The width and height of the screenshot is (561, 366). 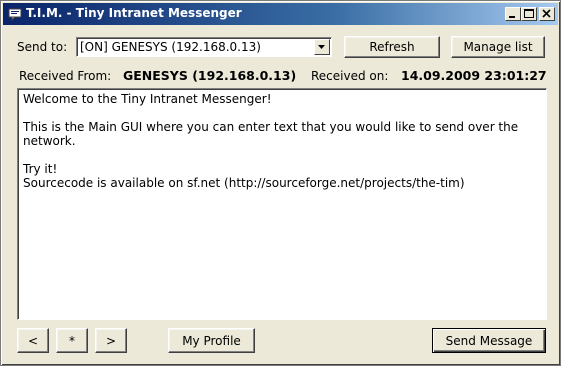 I want to click on minimize-button, so click(x=513, y=14).